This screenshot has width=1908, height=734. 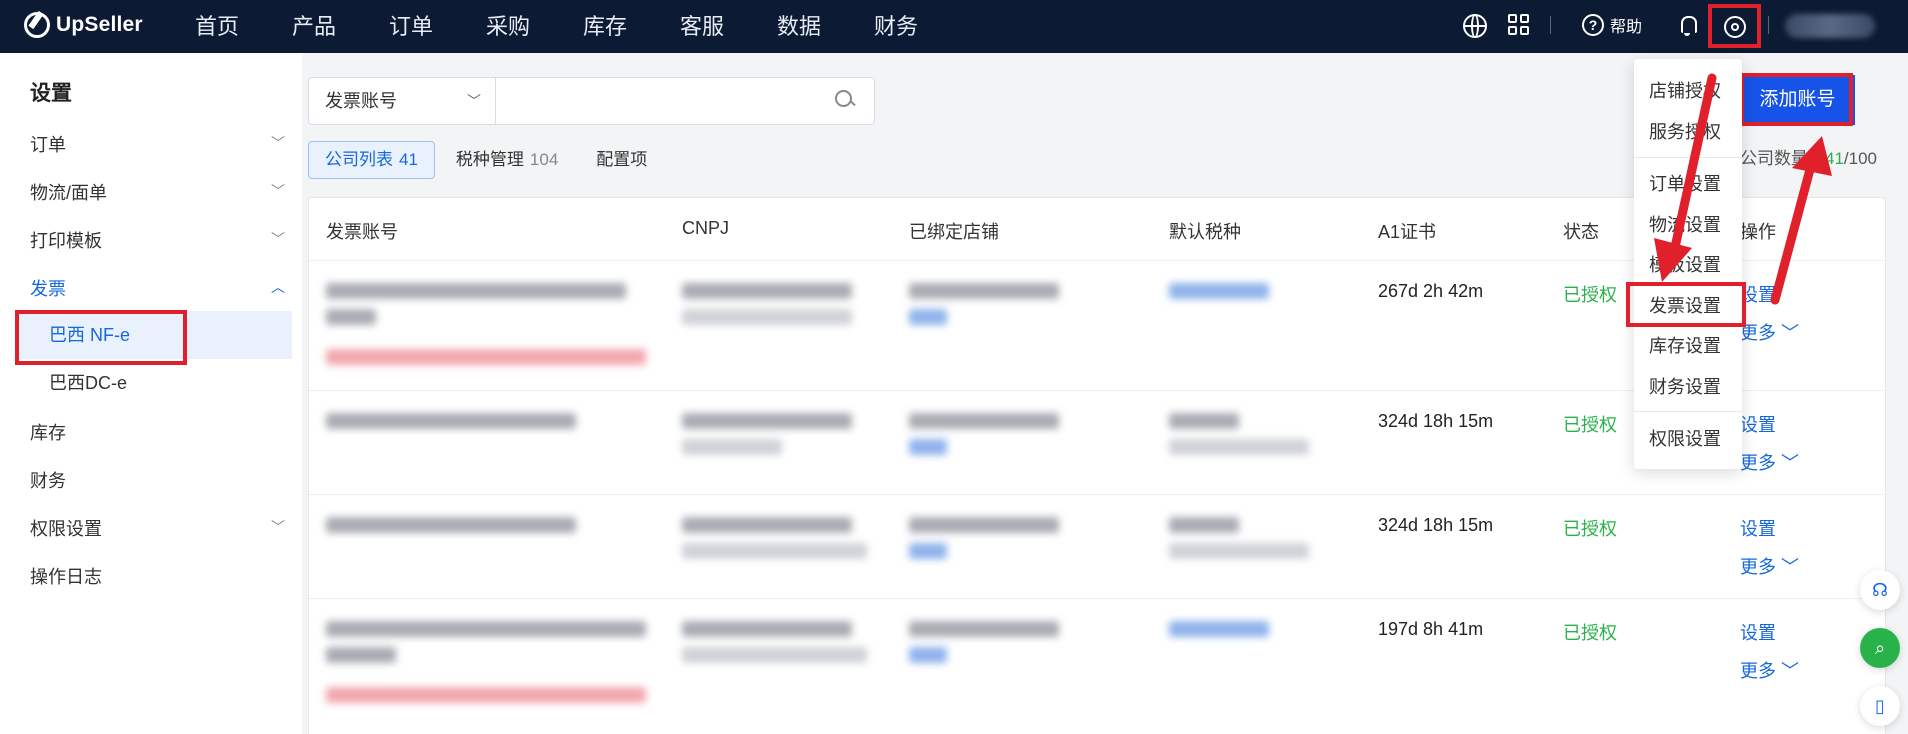 I want to click on sidebar-item-logistics: 物流/面单 ﹀, so click(x=157, y=192).